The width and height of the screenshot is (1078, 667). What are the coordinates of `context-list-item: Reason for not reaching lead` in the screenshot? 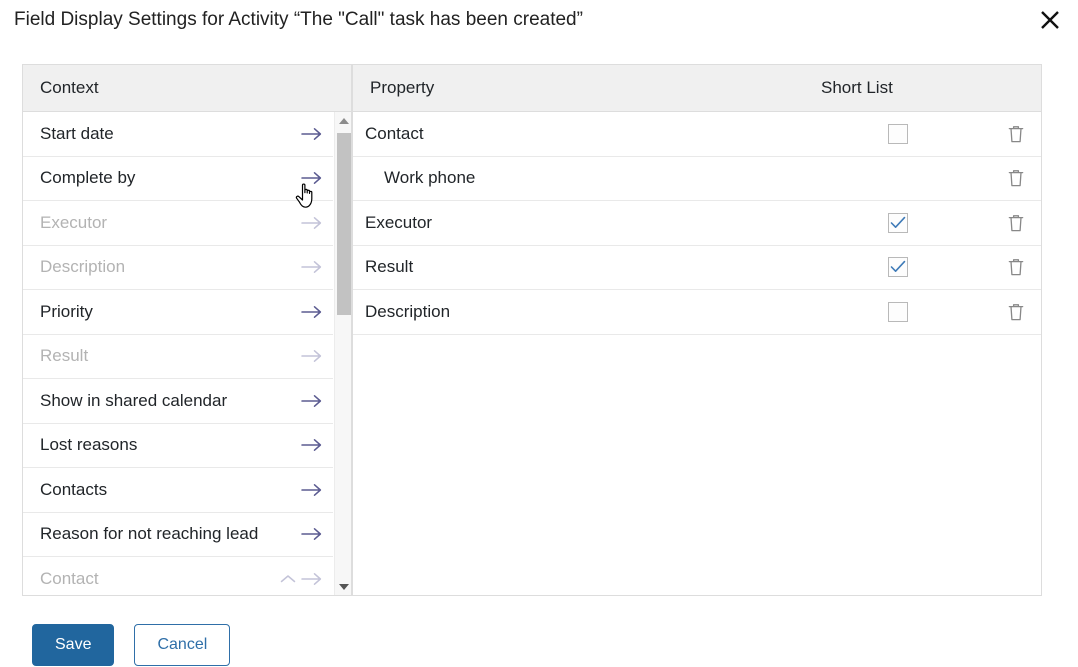 It's located at (178, 534).